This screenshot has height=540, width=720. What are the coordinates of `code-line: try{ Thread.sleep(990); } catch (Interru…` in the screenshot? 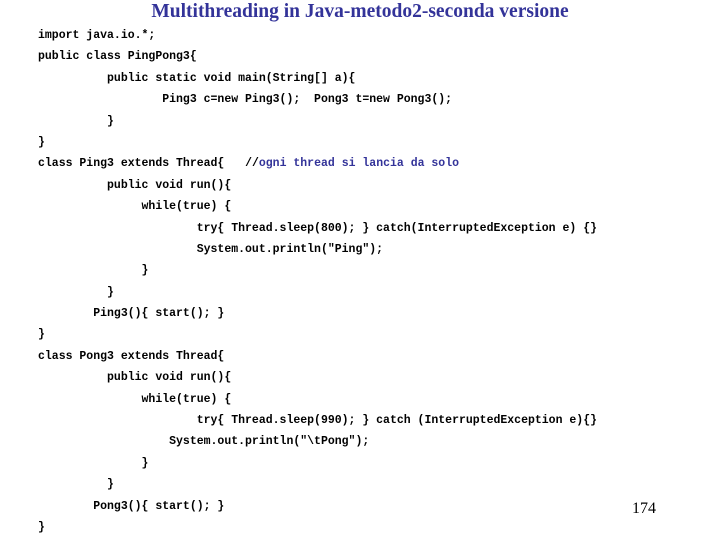 It's located at (360, 420).